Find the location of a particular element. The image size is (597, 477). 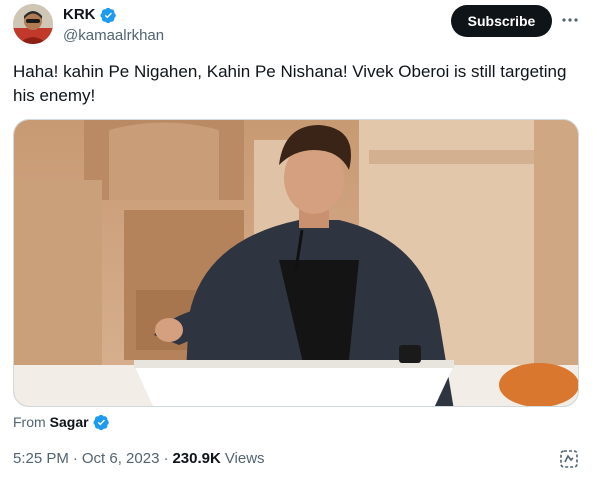

attribution-source-name: Sagar is located at coordinates (69, 422).